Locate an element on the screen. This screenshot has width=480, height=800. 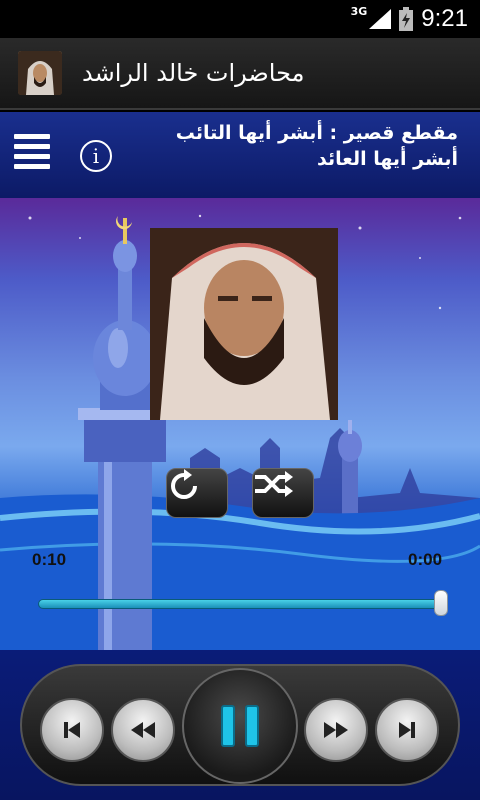
action-bar: محاضرات خالد الراشد is located at coordinates (240, 74).